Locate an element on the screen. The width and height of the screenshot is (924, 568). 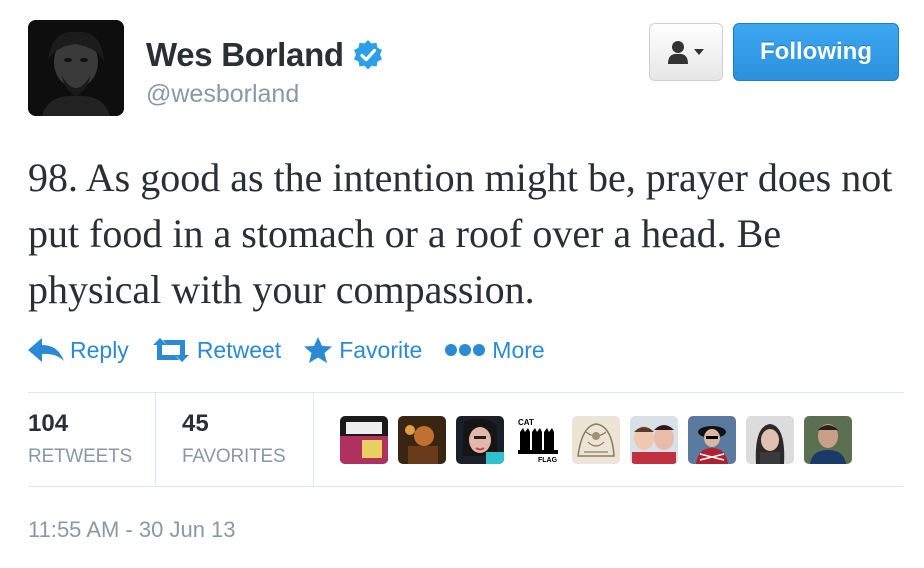
favorite-label: Favorite is located at coordinates (381, 349).